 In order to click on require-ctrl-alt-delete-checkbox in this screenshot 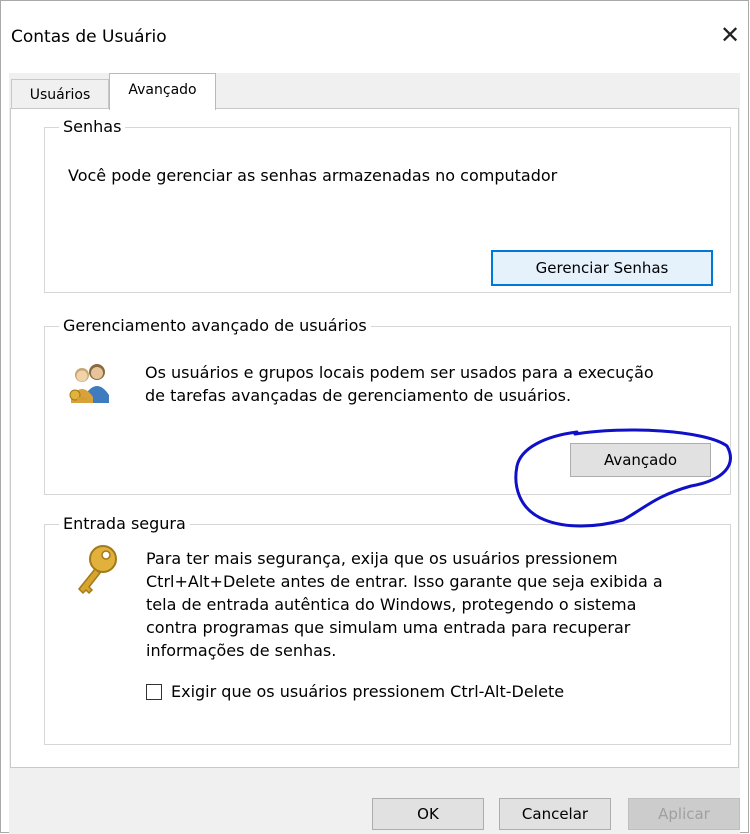, I will do `click(154, 692)`.